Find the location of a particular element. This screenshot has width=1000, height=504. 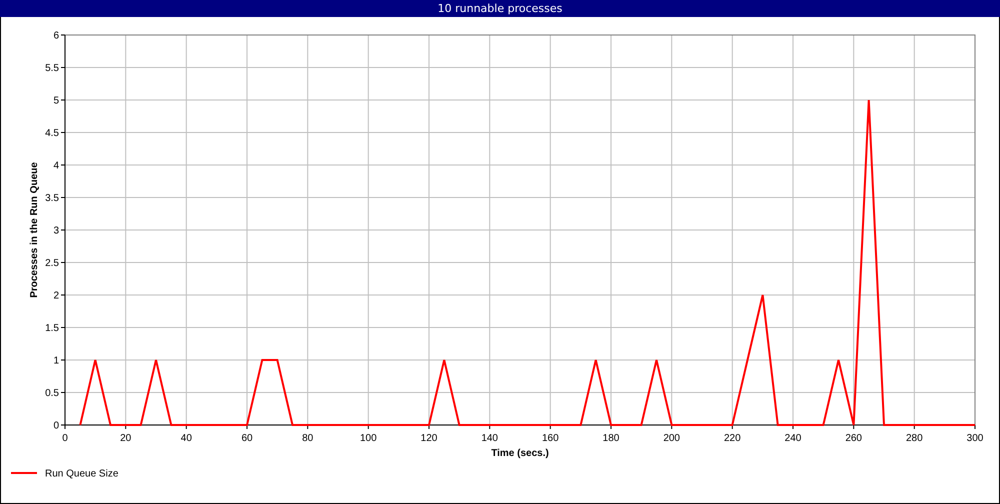

y-tick-label: 2.5 is located at coordinates (52, 263).